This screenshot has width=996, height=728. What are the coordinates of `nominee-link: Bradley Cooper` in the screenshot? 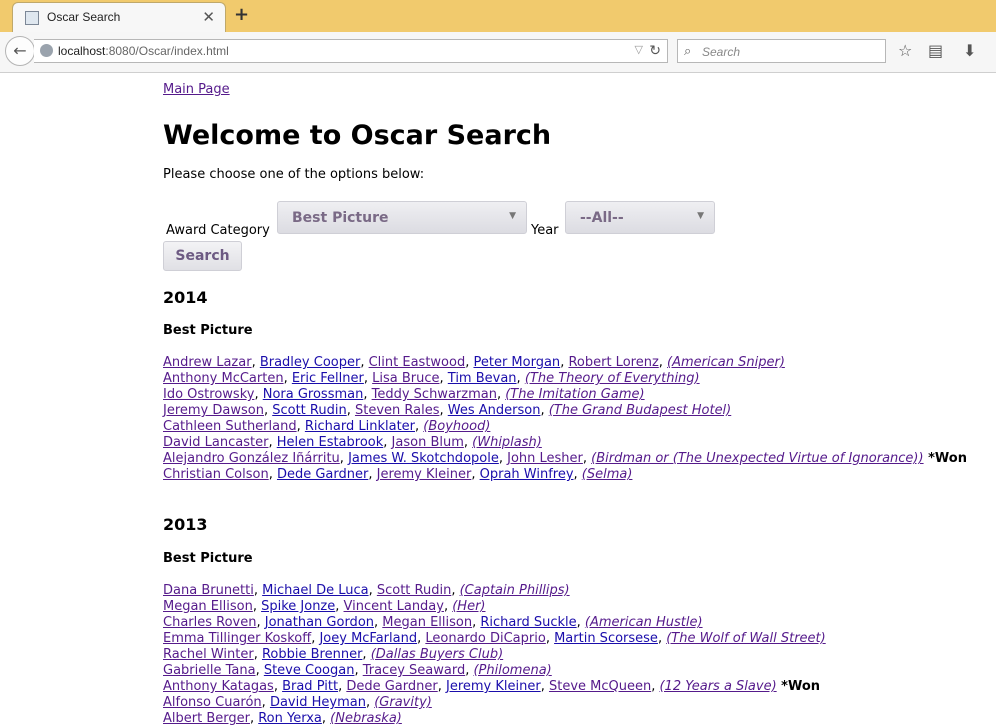 It's located at (310, 362).